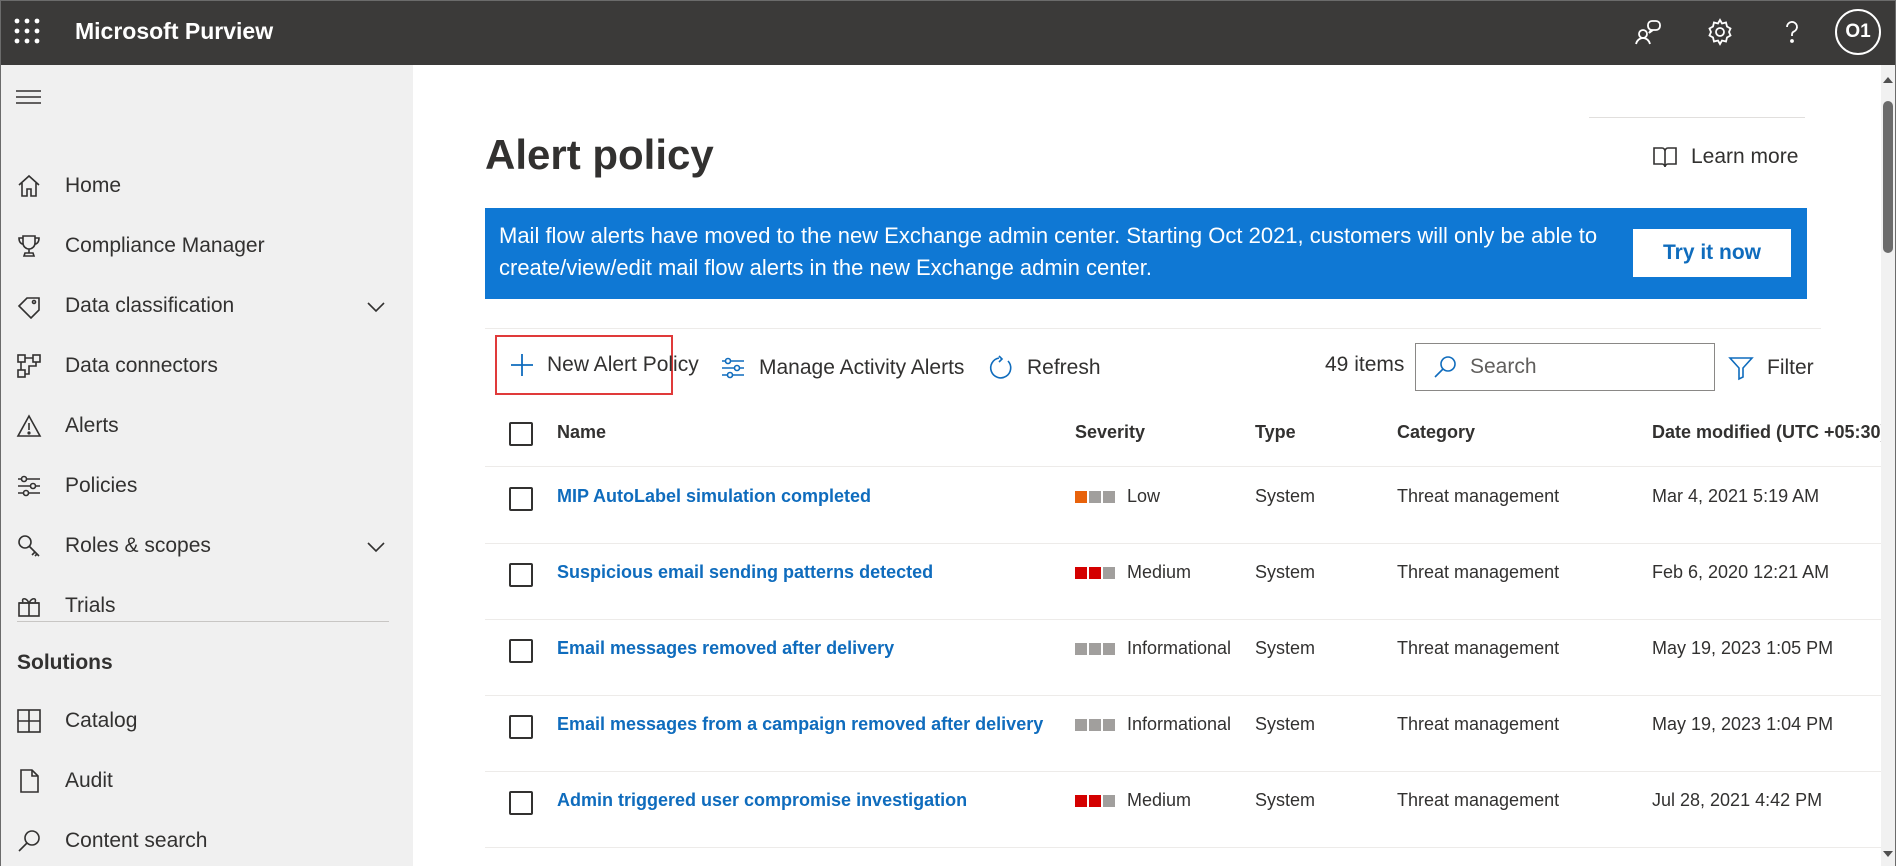 Image resolution: width=1896 pixels, height=866 pixels. What do you see at coordinates (90, 605) in the screenshot?
I see `sidebar-item-label: Trials` at bounding box center [90, 605].